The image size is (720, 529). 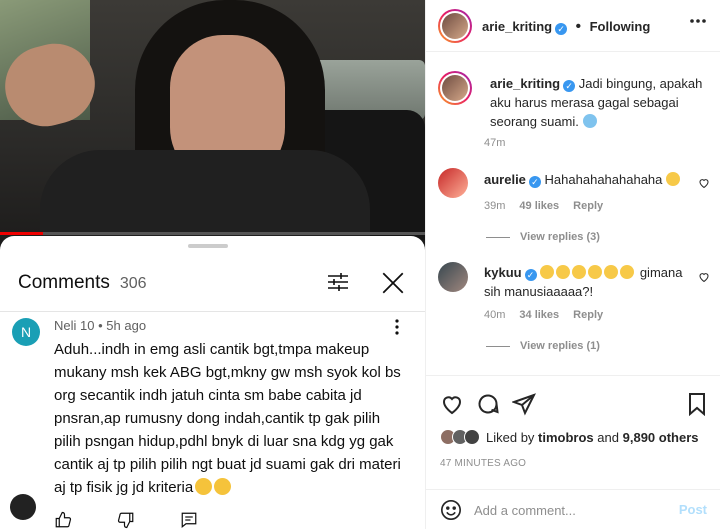 I want to click on comment-username: aurelie, so click(x=505, y=179).